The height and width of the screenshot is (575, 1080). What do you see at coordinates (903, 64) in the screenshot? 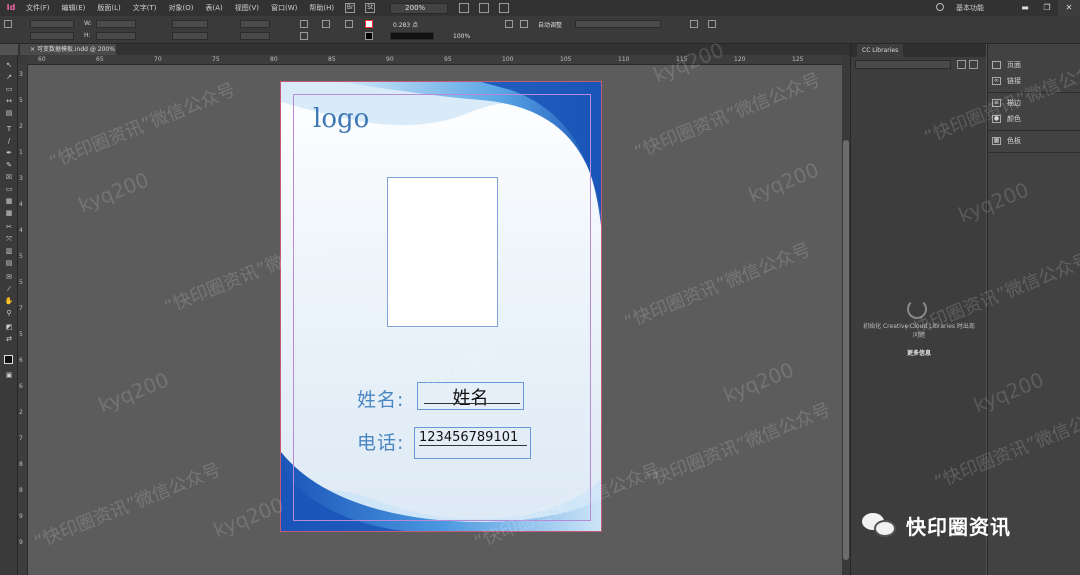
I see `library-select` at bounding box center [903, 64].